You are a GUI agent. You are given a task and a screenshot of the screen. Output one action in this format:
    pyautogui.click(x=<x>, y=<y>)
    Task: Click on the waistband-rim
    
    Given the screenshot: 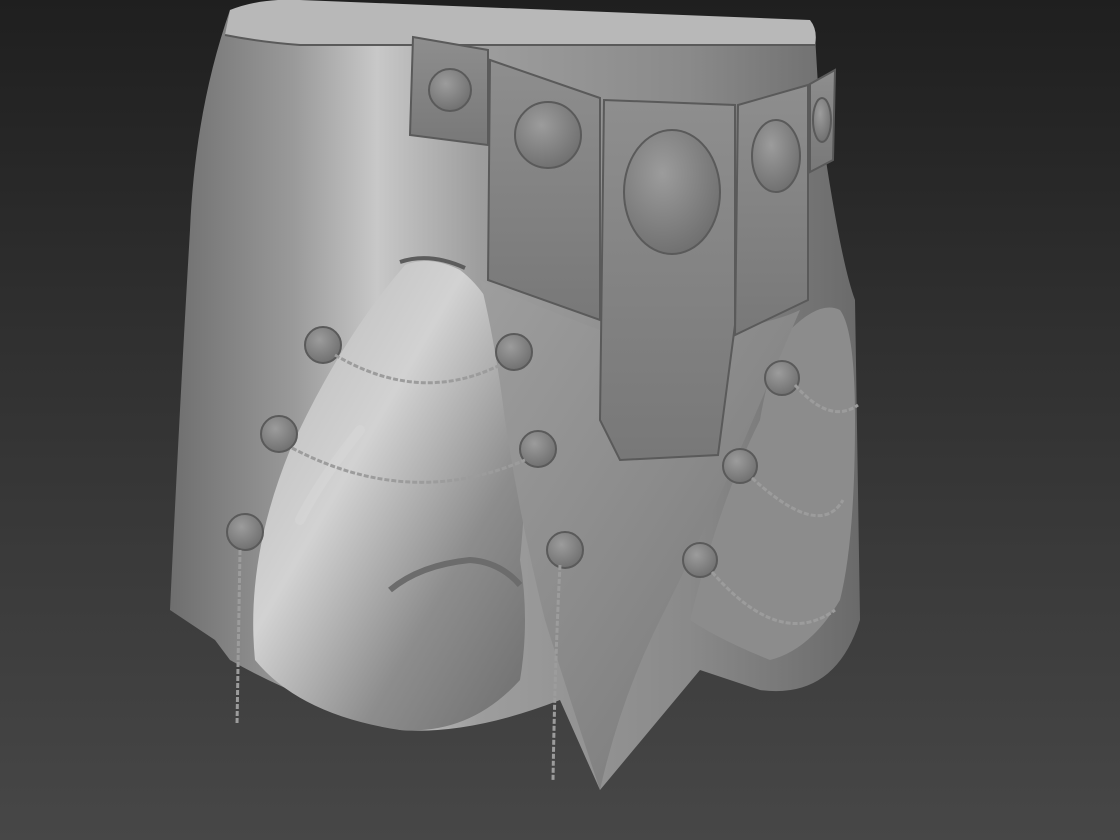 What is the action you would take?
    pyautogui.click(x=520, y=22)
    